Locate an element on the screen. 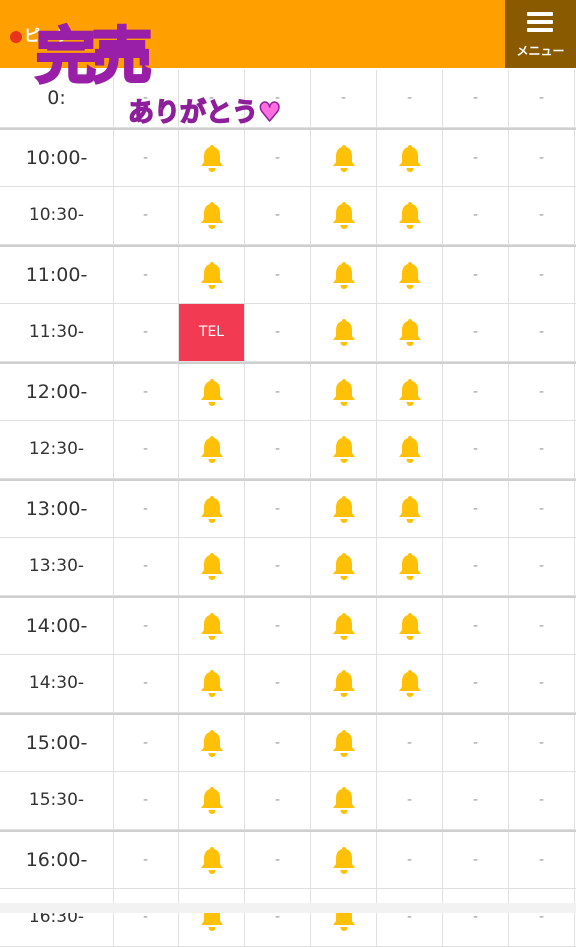 This screenshot has height=947, width=576. page-bottom-strip is located at coordinates (288, 908).